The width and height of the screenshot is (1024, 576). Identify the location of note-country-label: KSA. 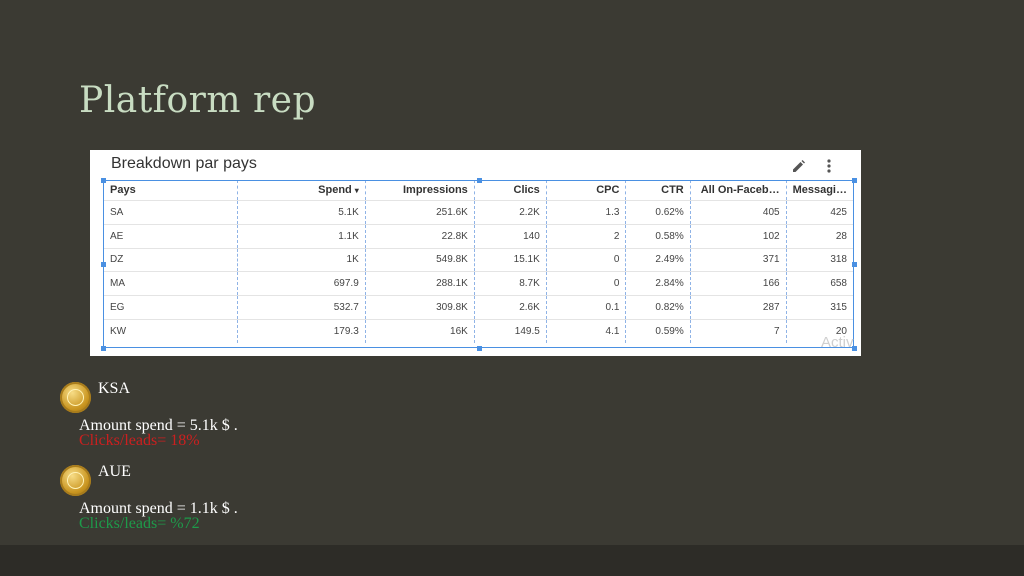
(114, 388).